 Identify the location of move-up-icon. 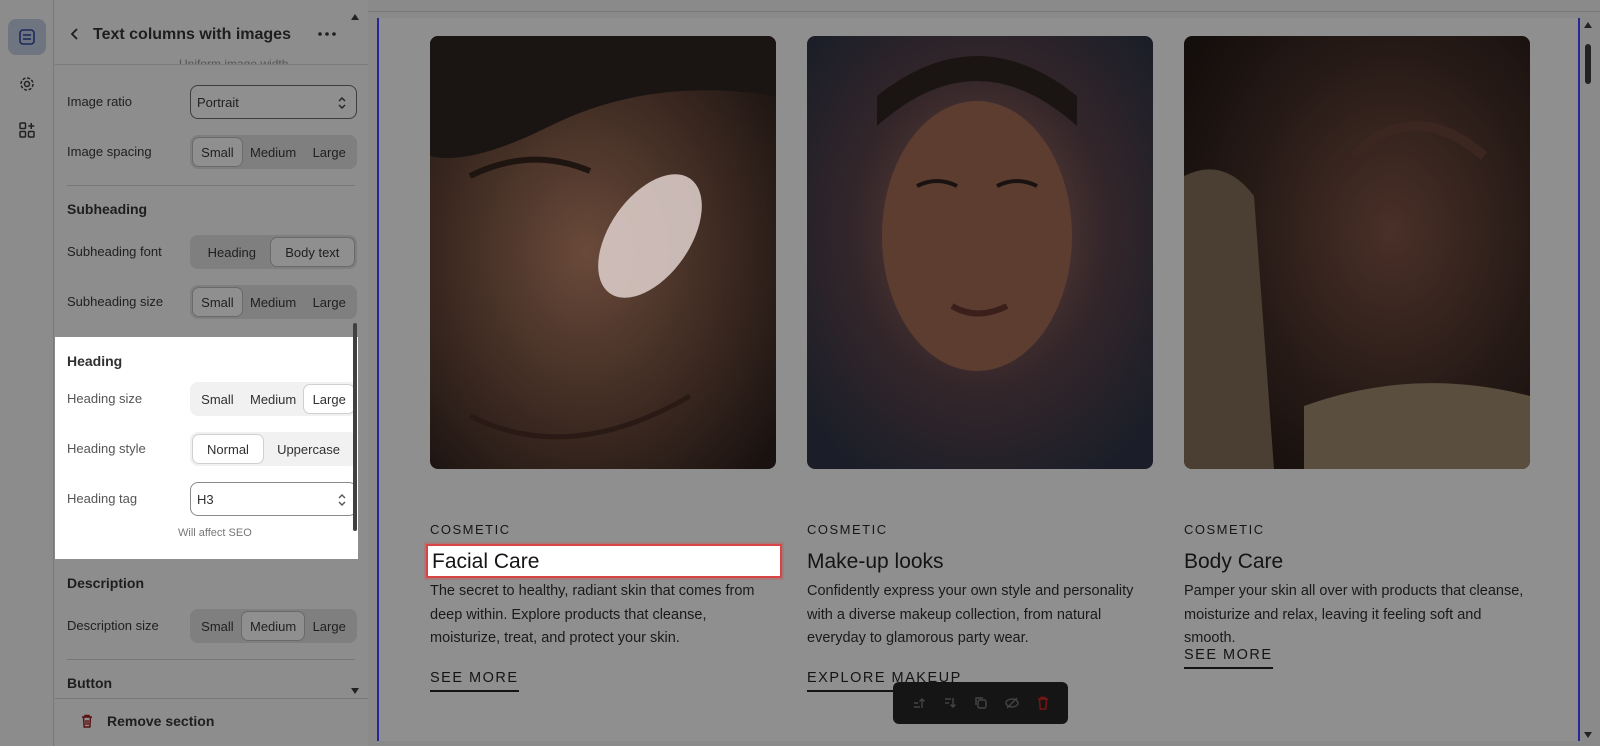
(919, 703).